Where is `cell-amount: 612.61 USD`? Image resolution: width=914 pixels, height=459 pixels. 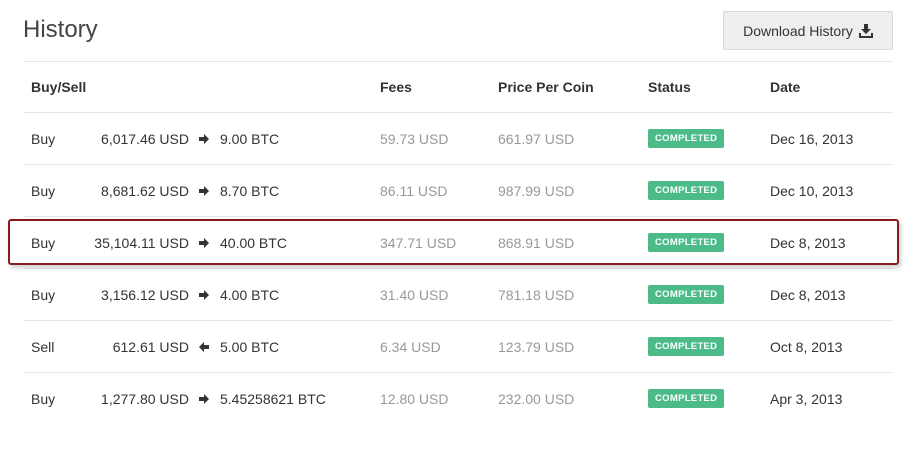 cell-amount: 612.61 USD is located at coordinates (150, 346).